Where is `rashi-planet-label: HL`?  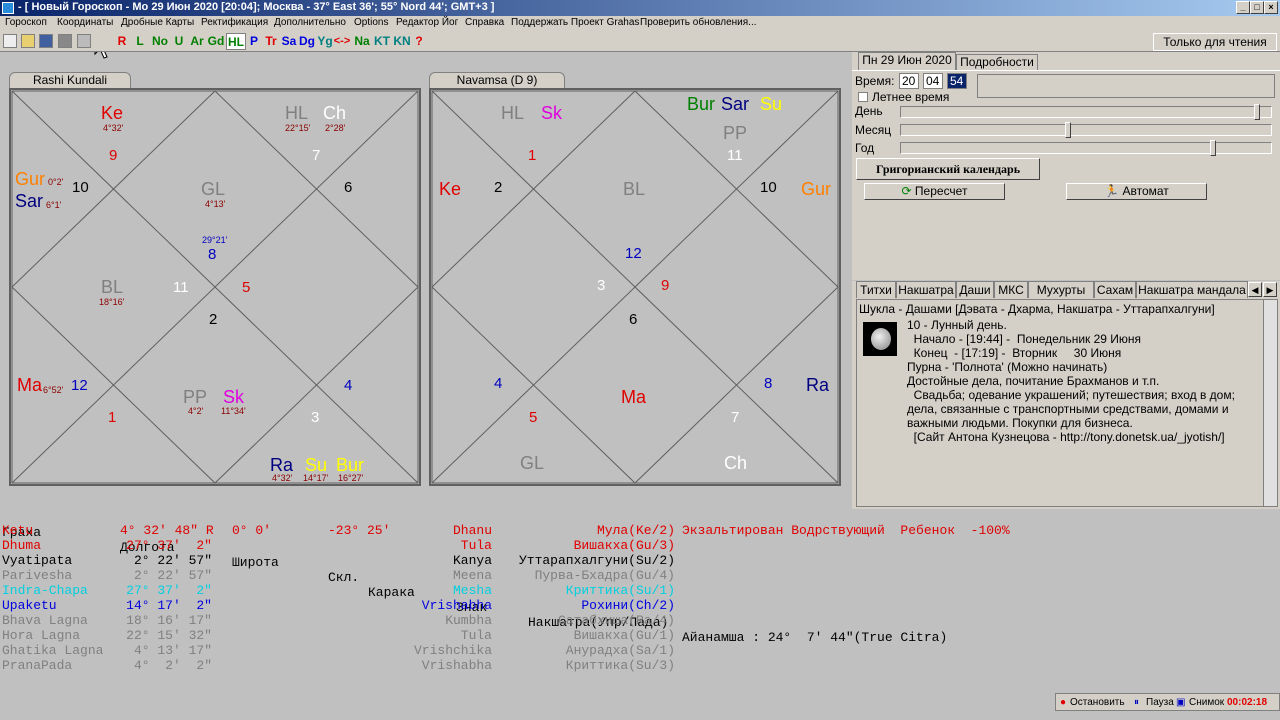 rashi-planet-label: HL is located at coordinates (297, 113).